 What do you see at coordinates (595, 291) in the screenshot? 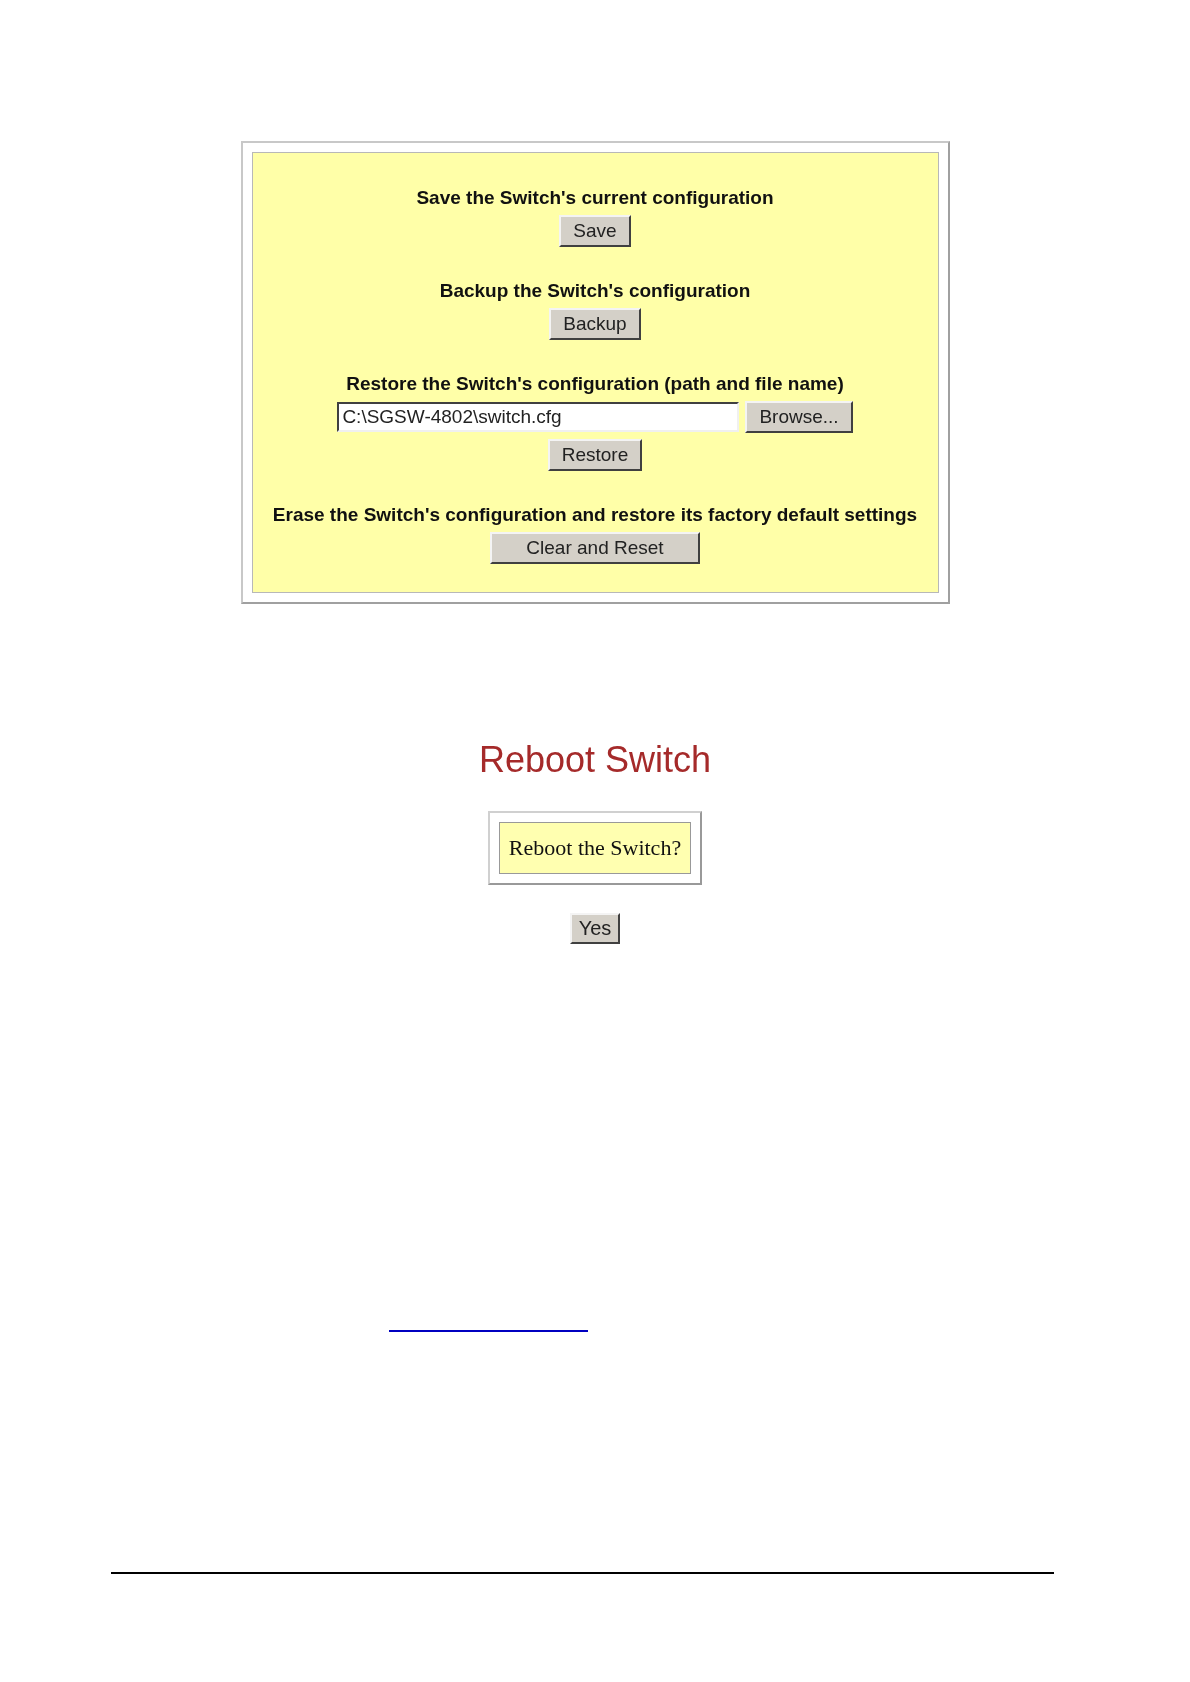
I see `section-label: Backup the Switch's configuration` at bounding box center [595, 291].